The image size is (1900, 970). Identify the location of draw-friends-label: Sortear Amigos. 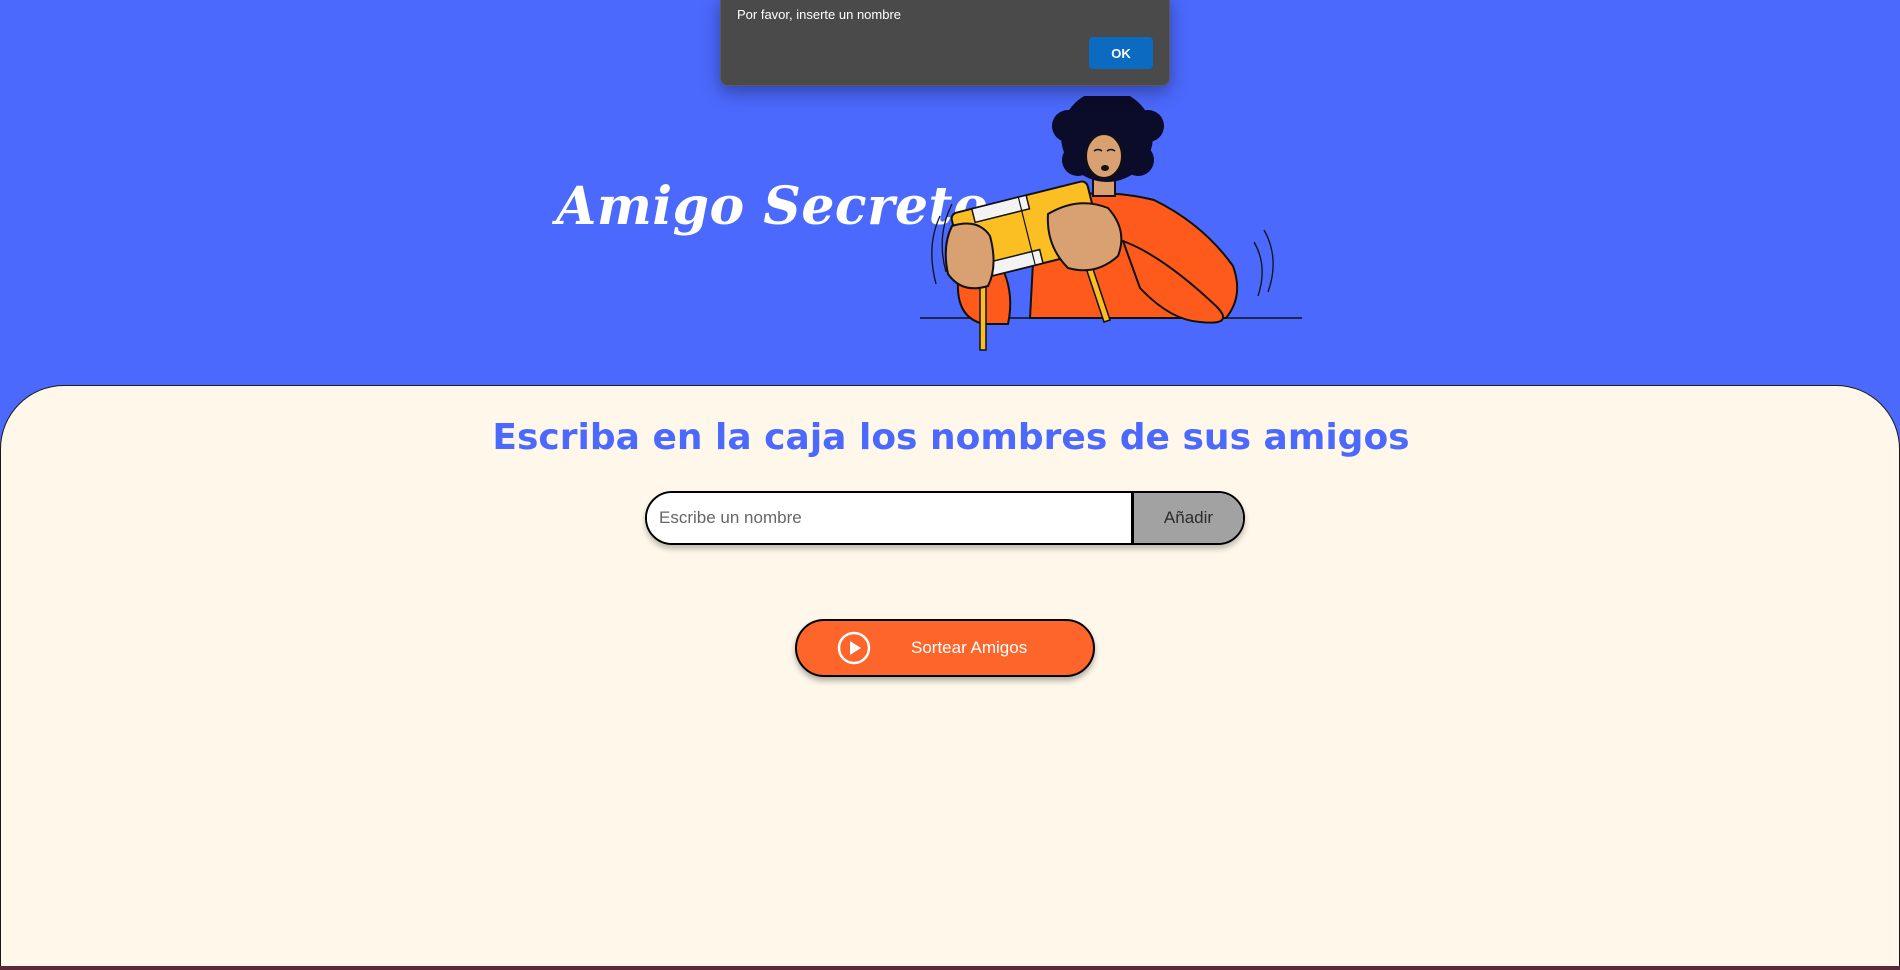
(969, 647).